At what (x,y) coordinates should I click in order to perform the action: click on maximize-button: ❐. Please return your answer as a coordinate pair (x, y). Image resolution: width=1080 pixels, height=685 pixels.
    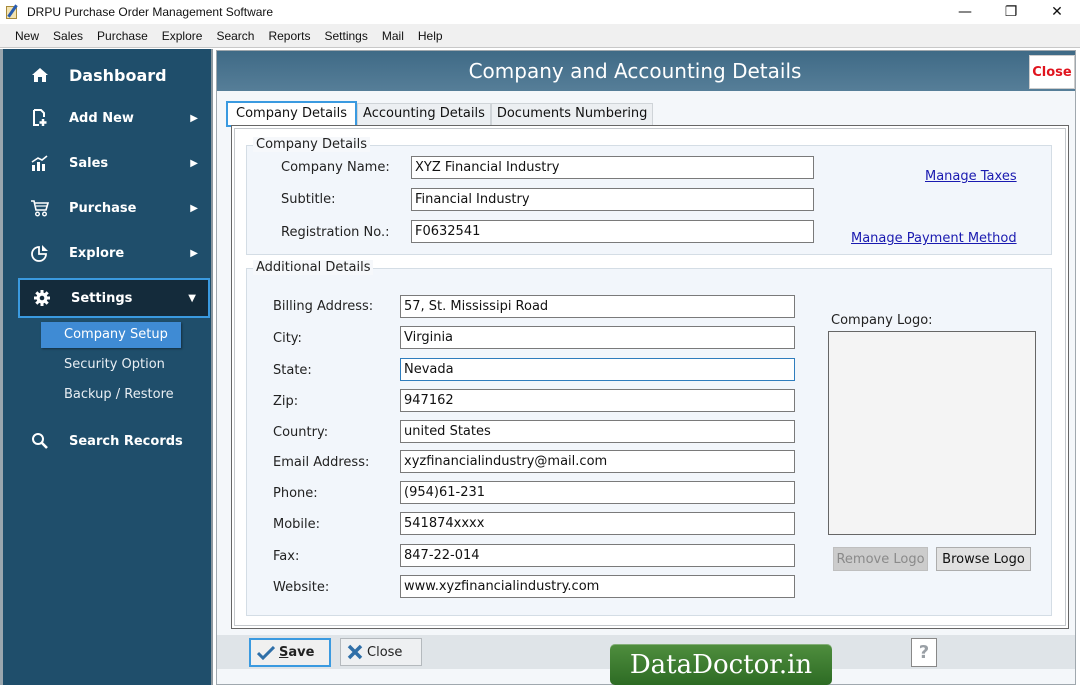
    Looking at the image, I should click on (1011, 12).